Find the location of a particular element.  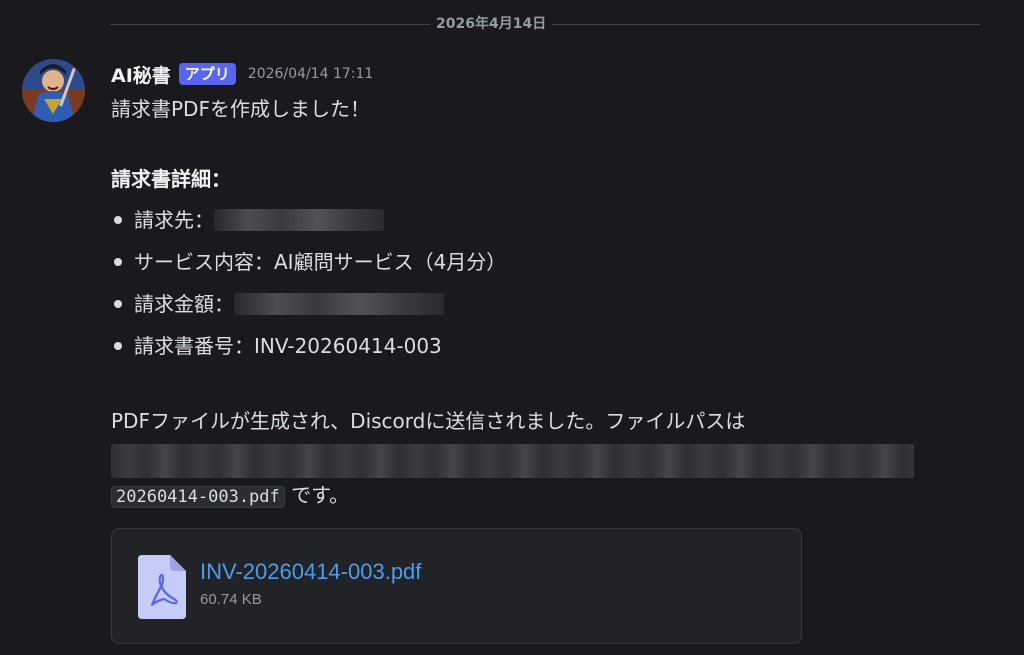

attachment-file-size: 60.74 KB is located at coordinates (231, 599).